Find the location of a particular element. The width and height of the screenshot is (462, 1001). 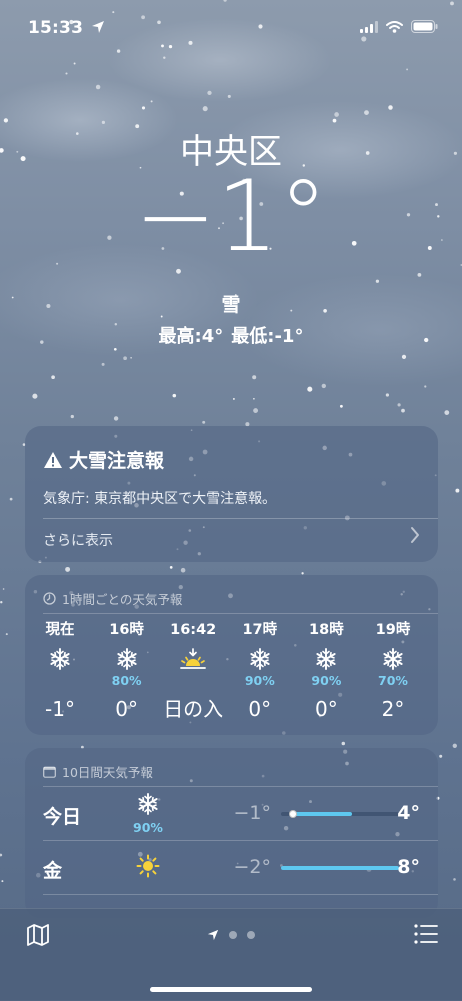

hourly-header: 1時間ごとの天気予報 is located at coordinates (112, 598).